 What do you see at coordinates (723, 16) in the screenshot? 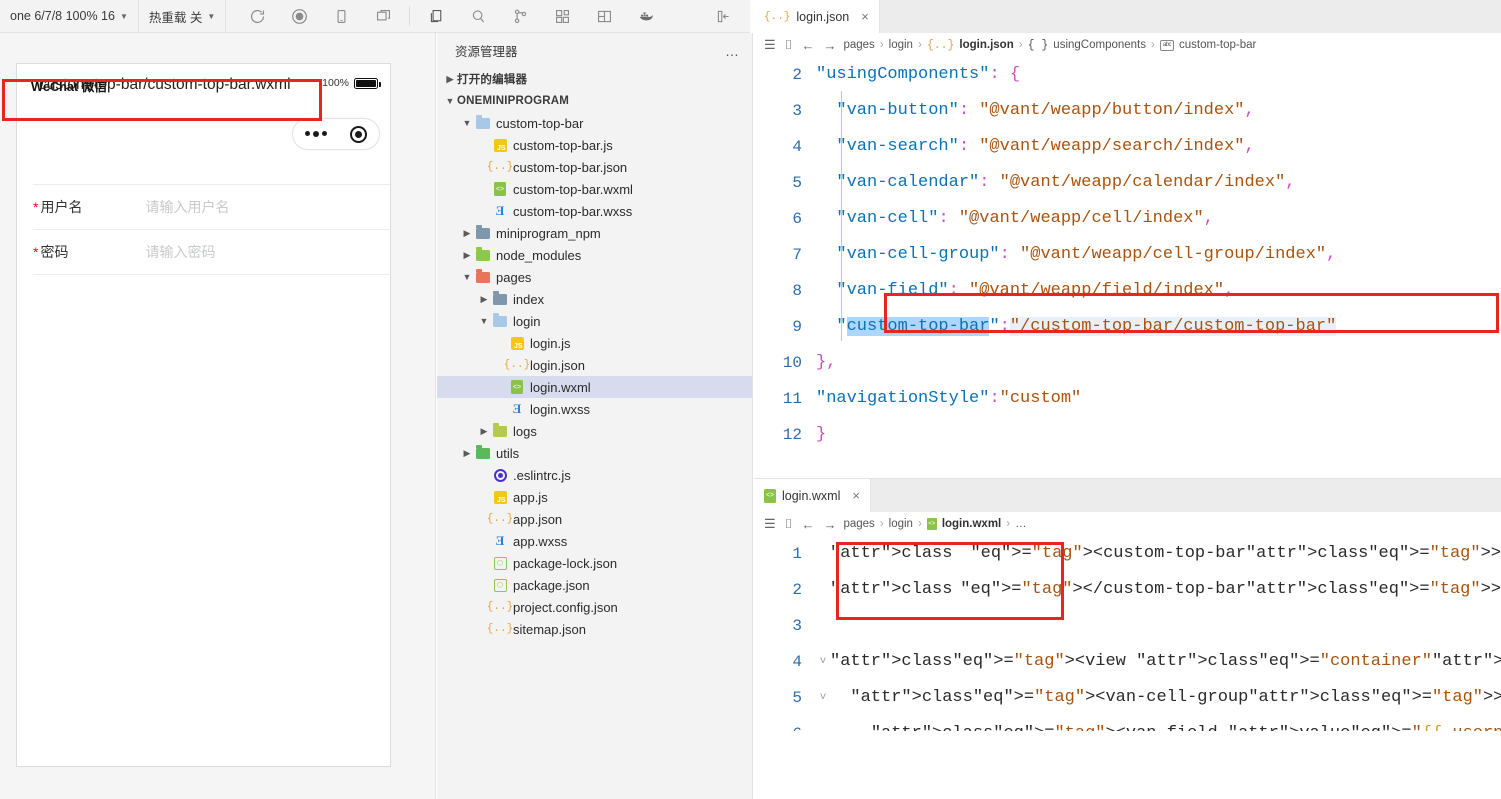
I see `toggle-panel-icon` at bounding box center [723, 16].